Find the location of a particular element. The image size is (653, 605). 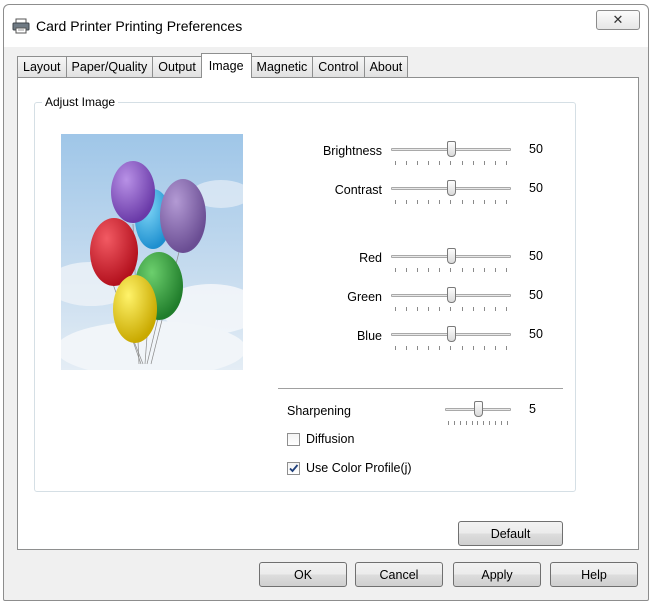

use-color-profile-checkbox-row: Use Color Profile(j) is located at coordinates (349, 468).